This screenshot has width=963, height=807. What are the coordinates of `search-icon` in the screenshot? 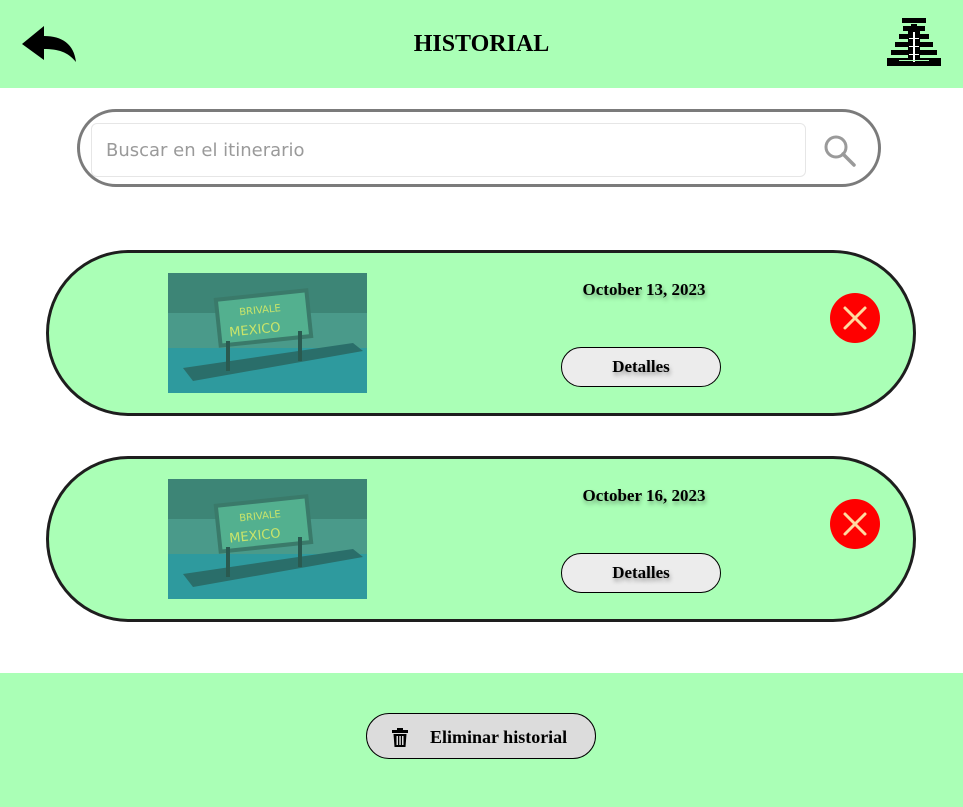 It's located at (840, 151).